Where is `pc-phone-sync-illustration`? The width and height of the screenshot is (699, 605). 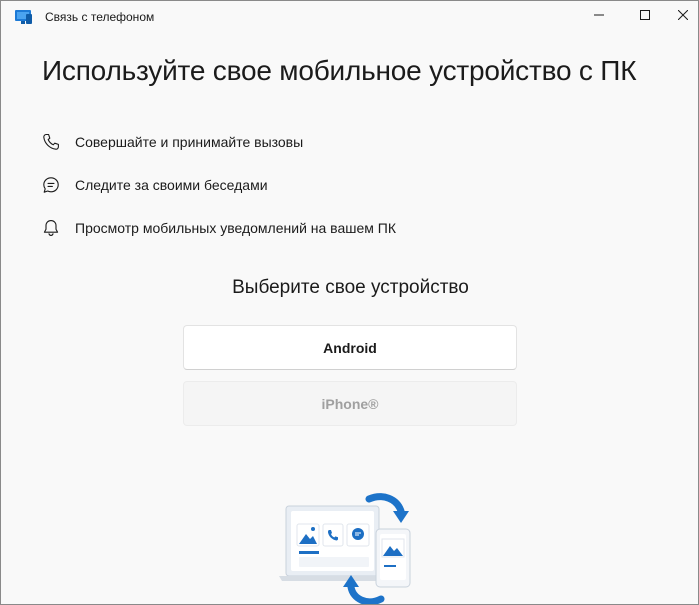 pc-phone-sync-illustration is located at coordinates (346, 546).